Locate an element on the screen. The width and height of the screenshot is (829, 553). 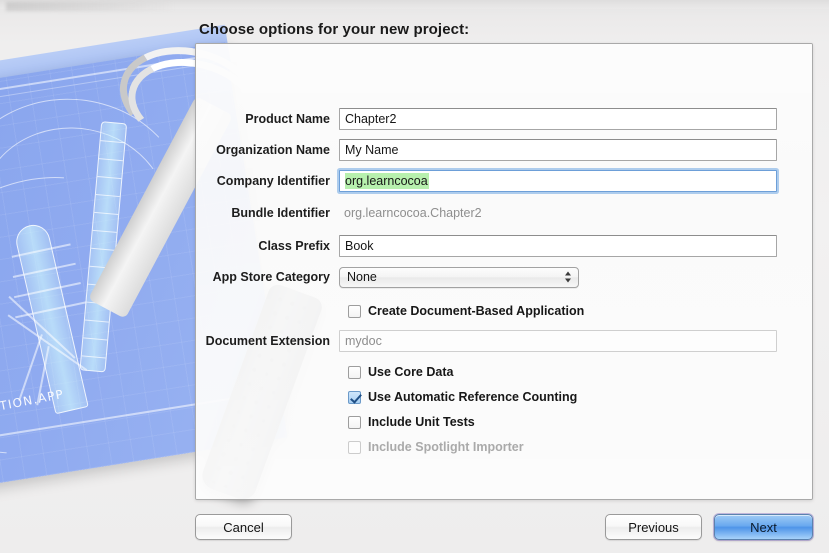
form-row-organization-name: Organization Name My Name is located at coordinates (505, 150).